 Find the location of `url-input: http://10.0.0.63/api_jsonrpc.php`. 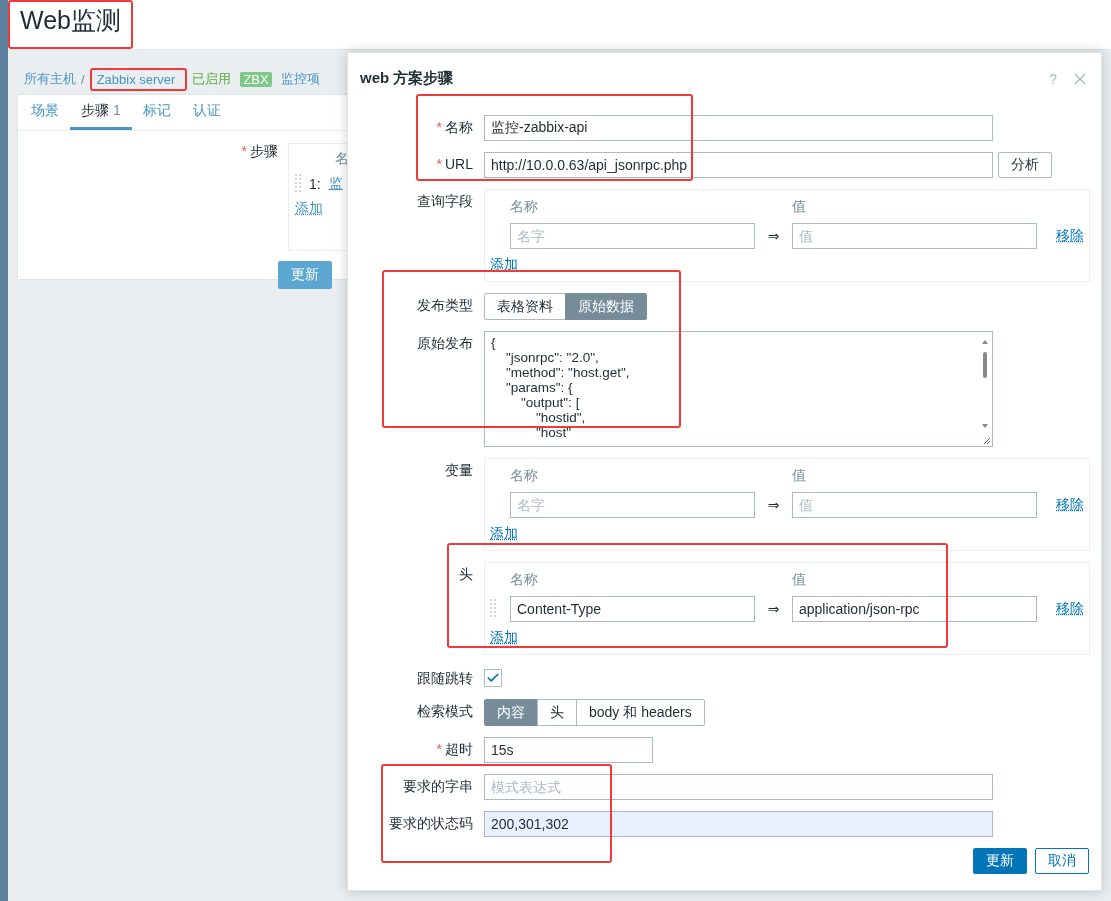

url-input: http://10.0.0.63/api_jsonrpc.php is located at coordinates (738, 165).